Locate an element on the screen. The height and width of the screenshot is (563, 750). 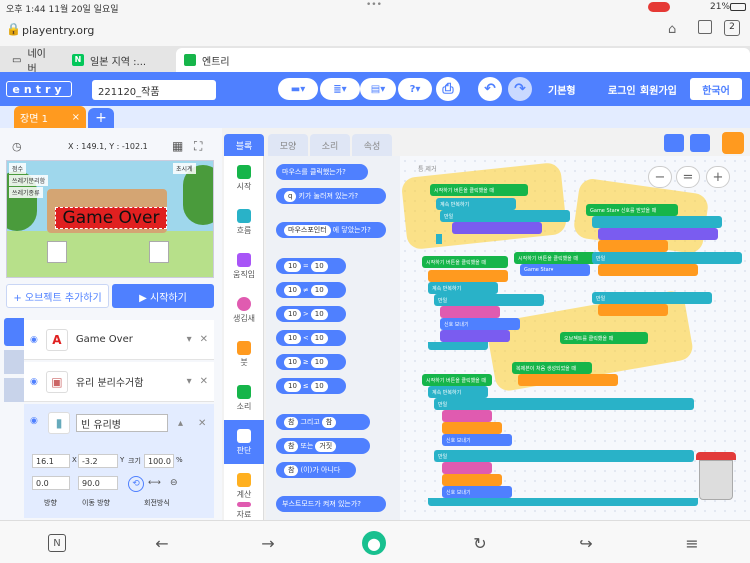
comment-icon is located at coordinates (674, 143).